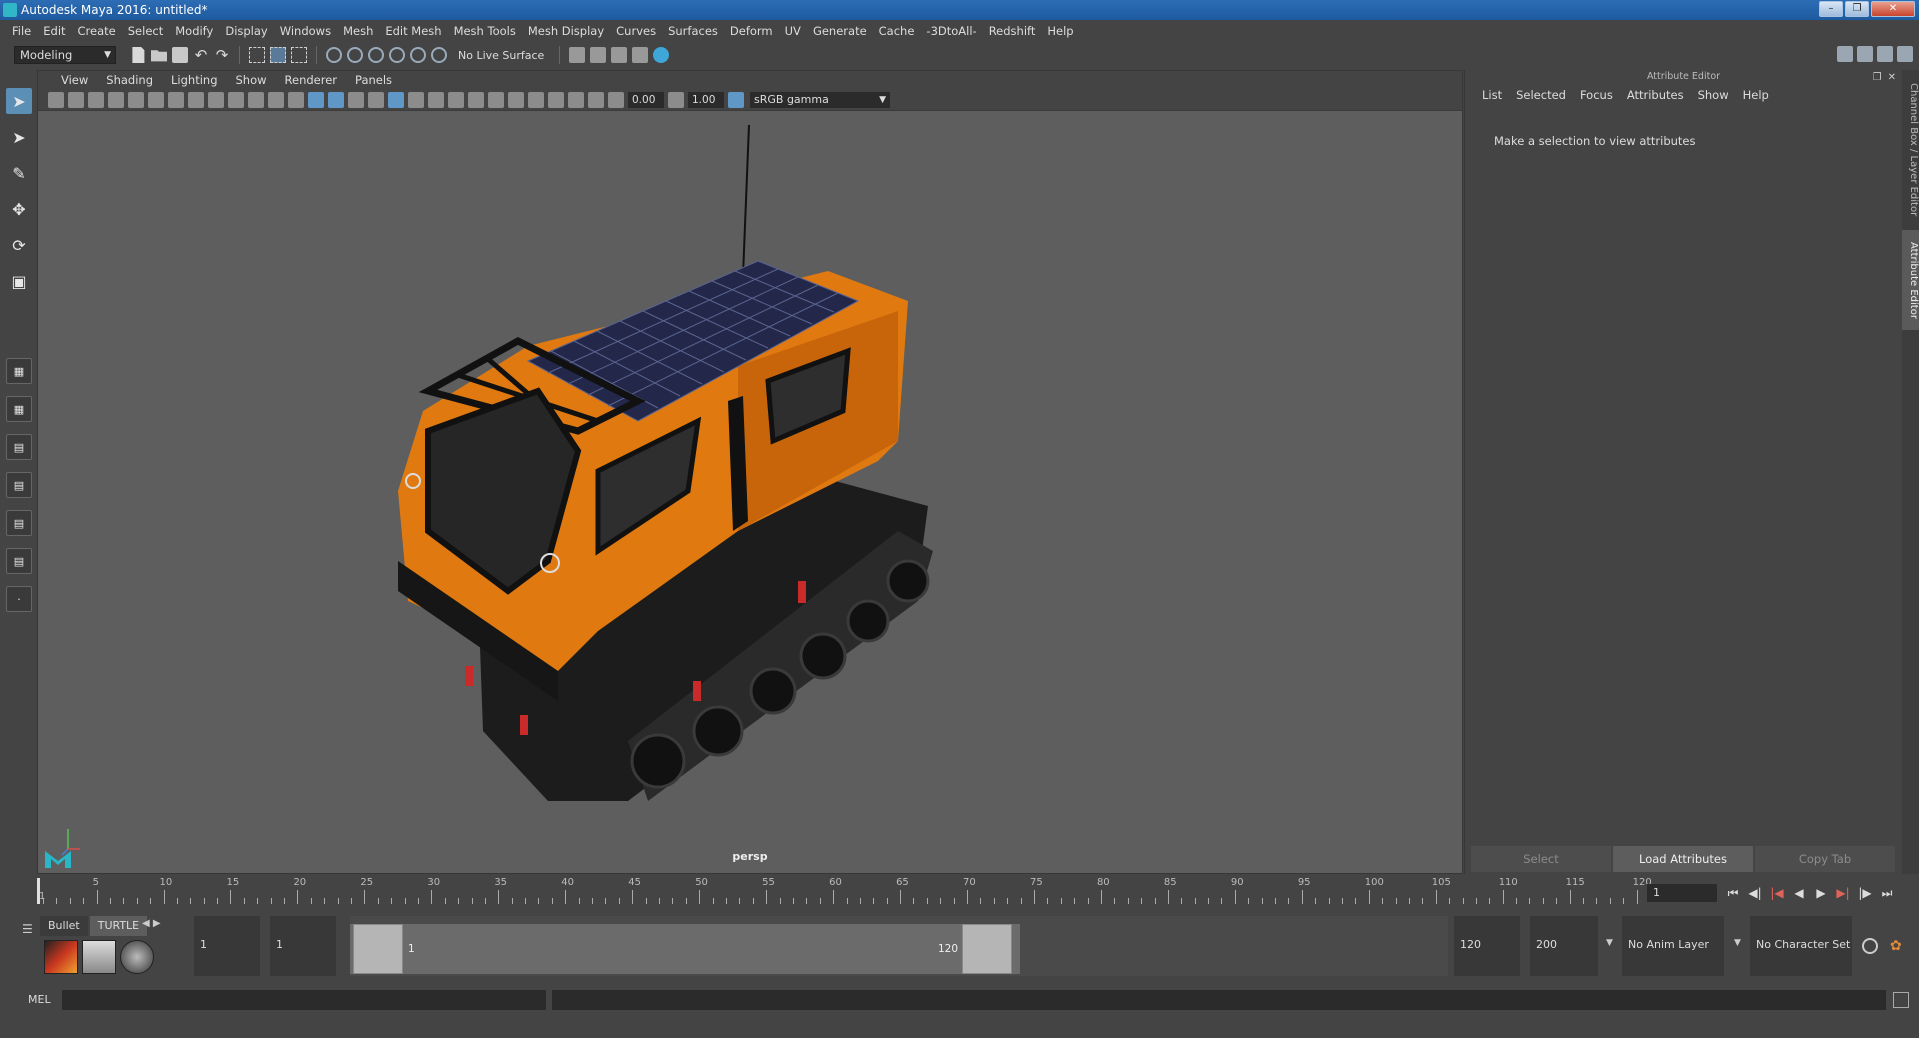 This screenshot has height=1038, width=1919. Describe the element at coordinates (1905, 54) in the screenshot. I see `channel-box-toggle-icon` at that location.